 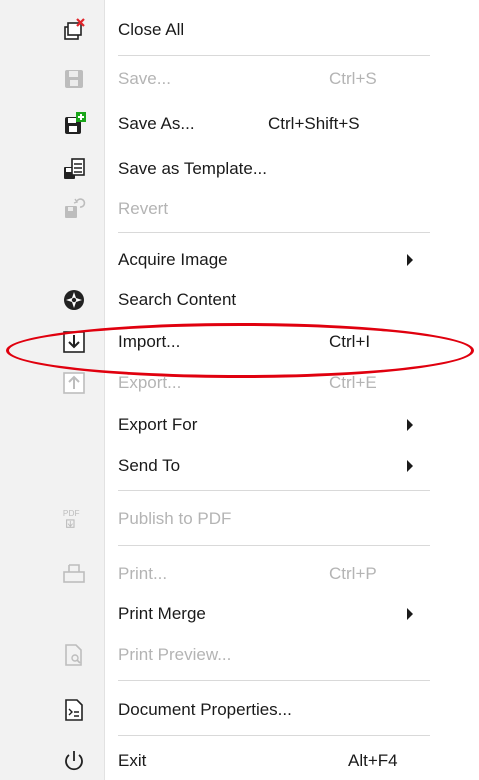 I want to click on shortcut-text: Alt+F4, so click(x=373, y=760).